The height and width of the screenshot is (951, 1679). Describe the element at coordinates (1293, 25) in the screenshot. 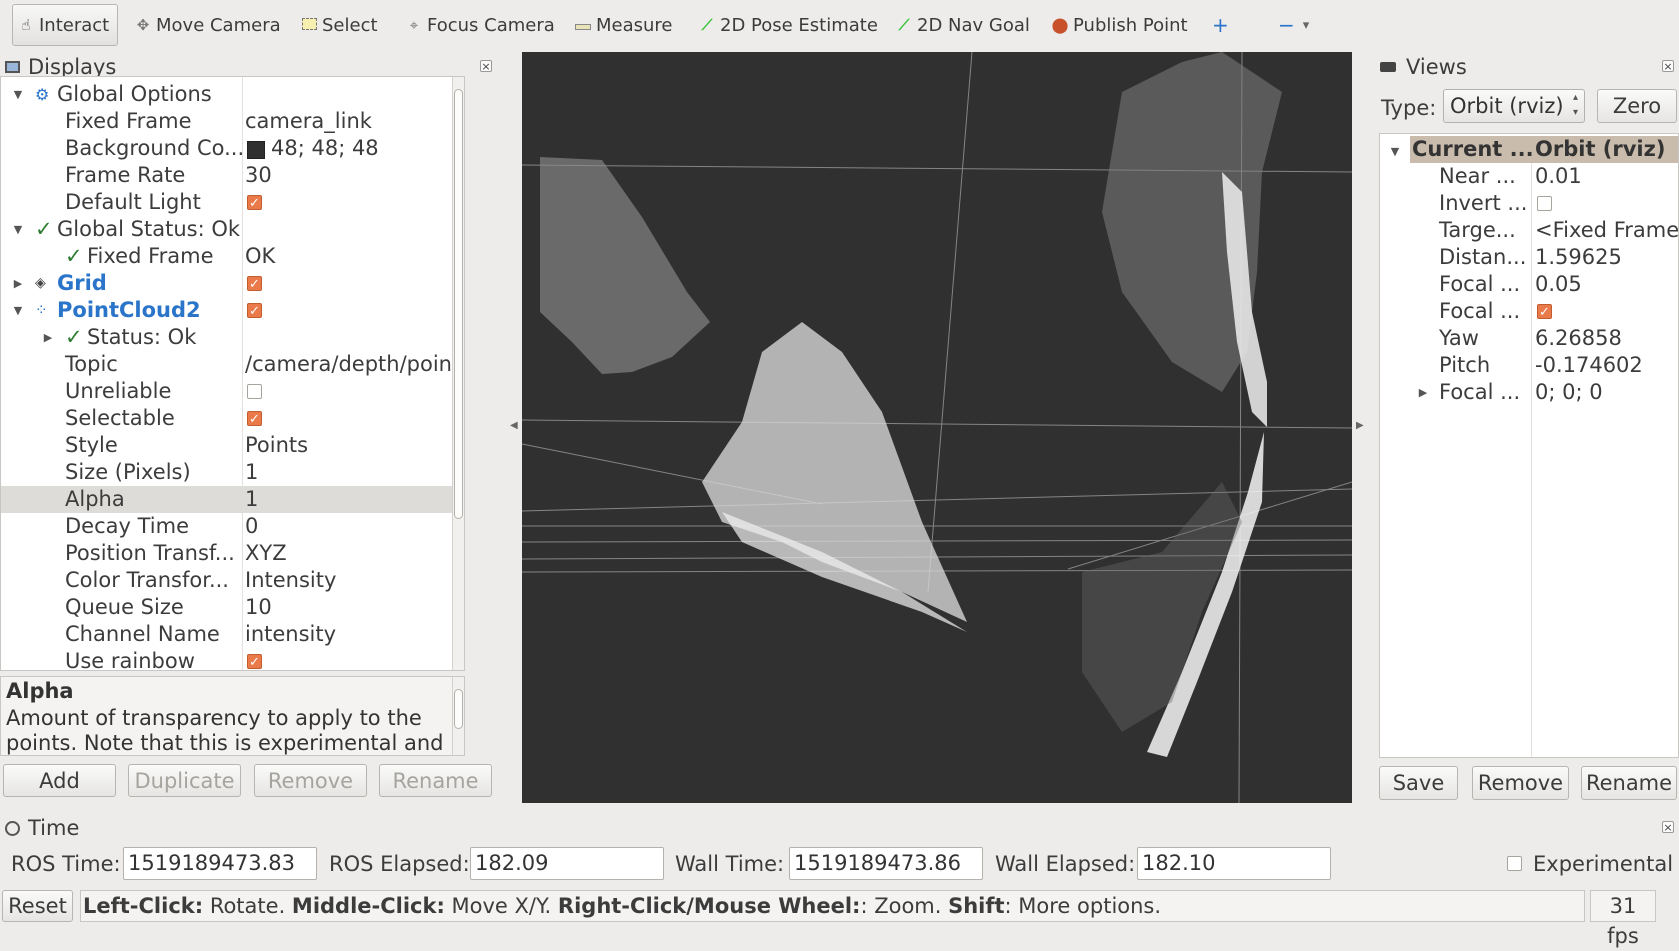

I see `remove-tool-button: − ▾` at that location.